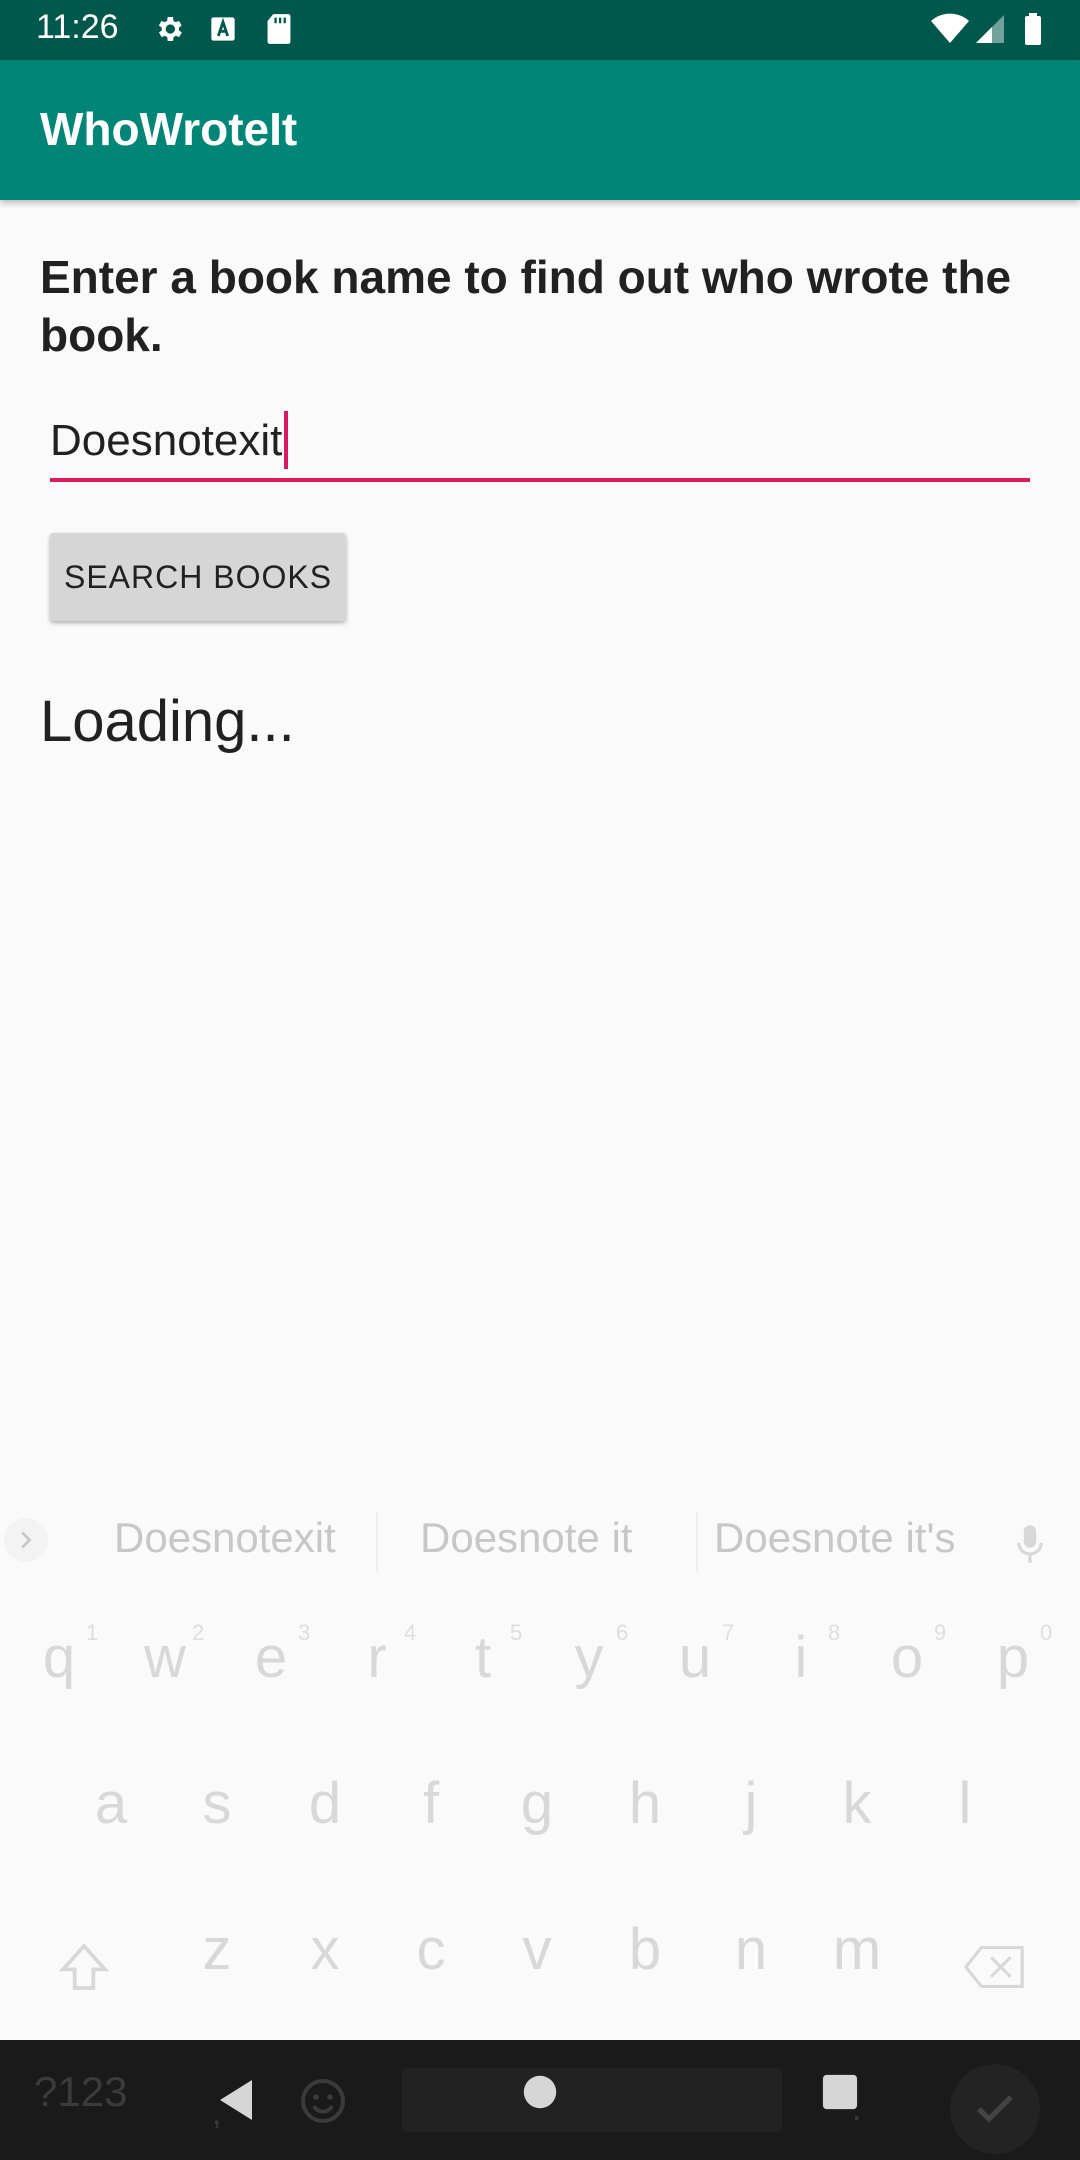  Describe the element at coordinates (1030, 1544) in the screenshot. I see `microphone-icon` at that location.